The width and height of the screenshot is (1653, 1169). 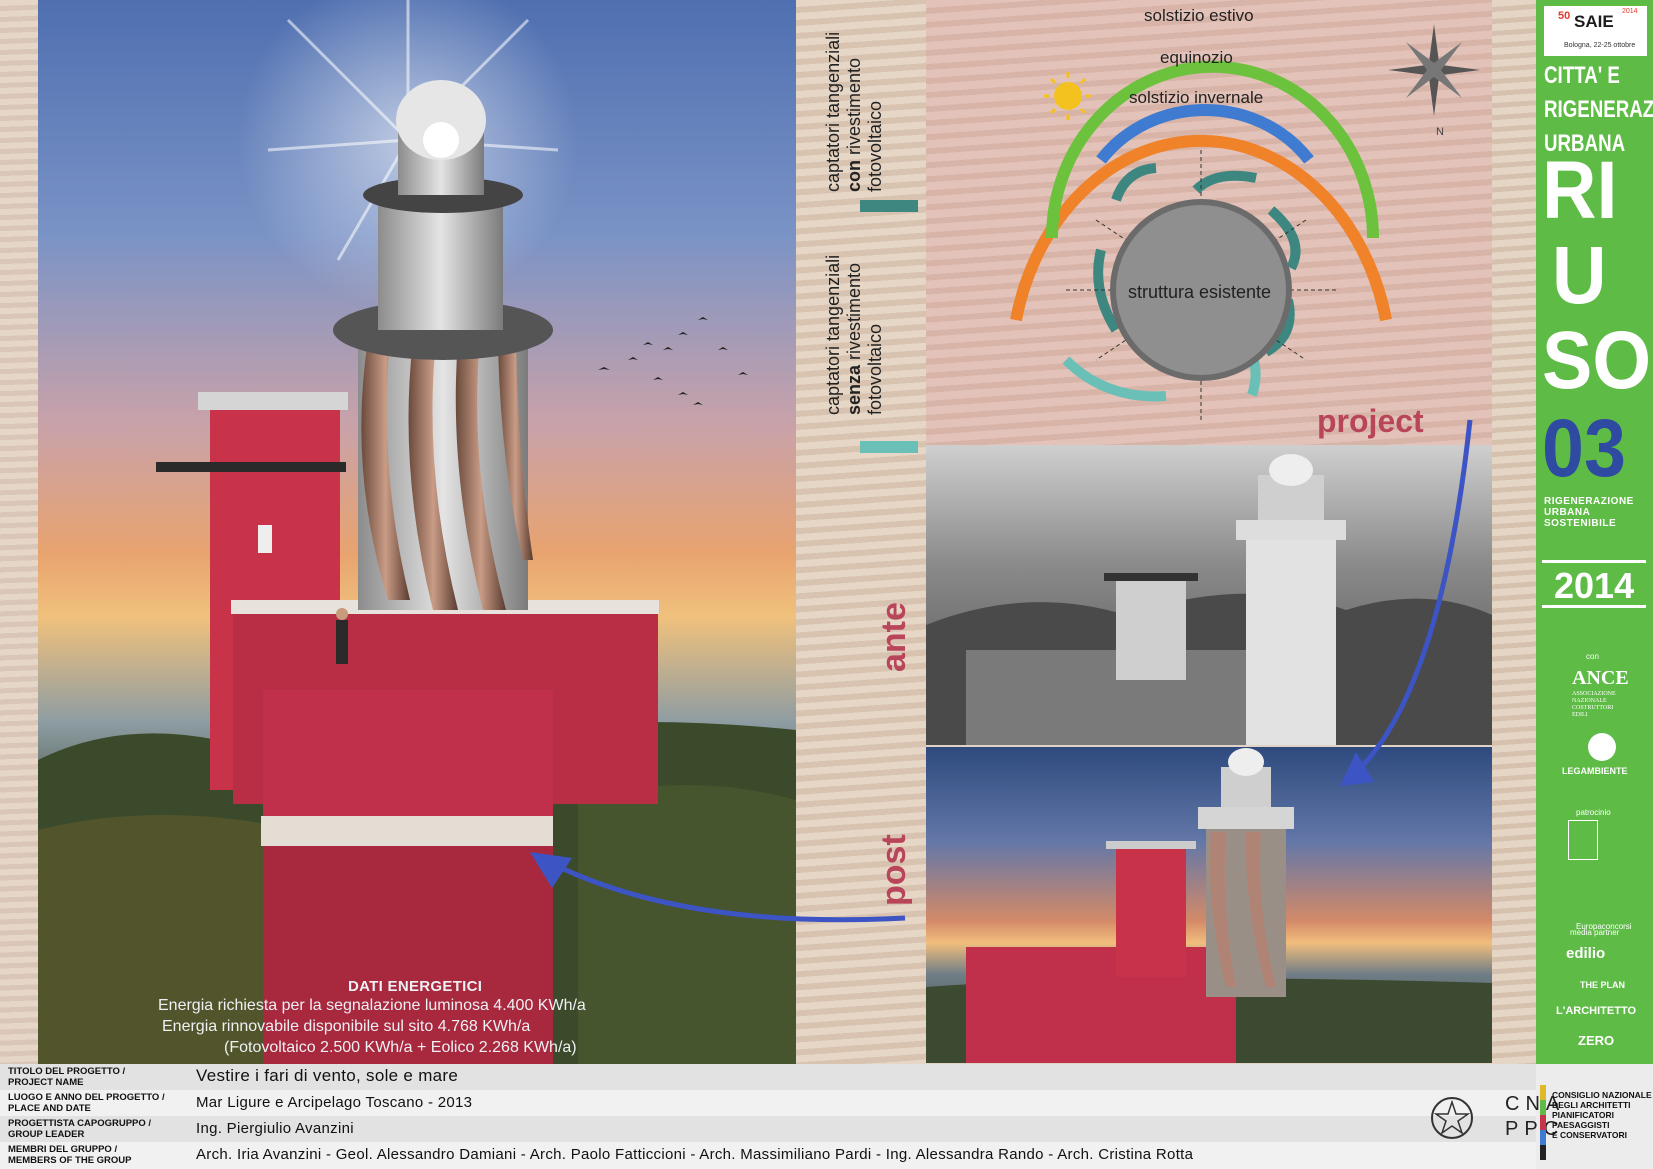 What do you see at coordinates (1200, 292) in the screenshot?
I see `existing-structure-label: struttura esistente` at bounding box center [1200, 292].